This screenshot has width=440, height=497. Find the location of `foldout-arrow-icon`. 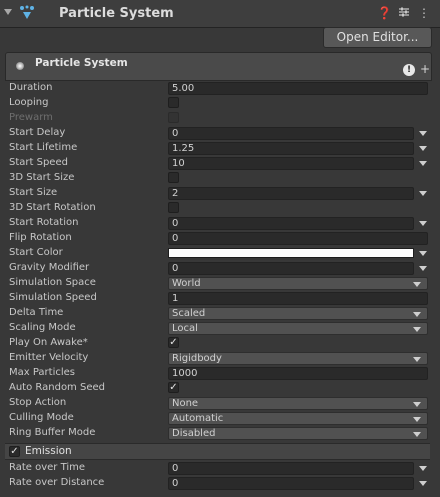

foldout-arrow-icon is located at coordinates (8, 12).